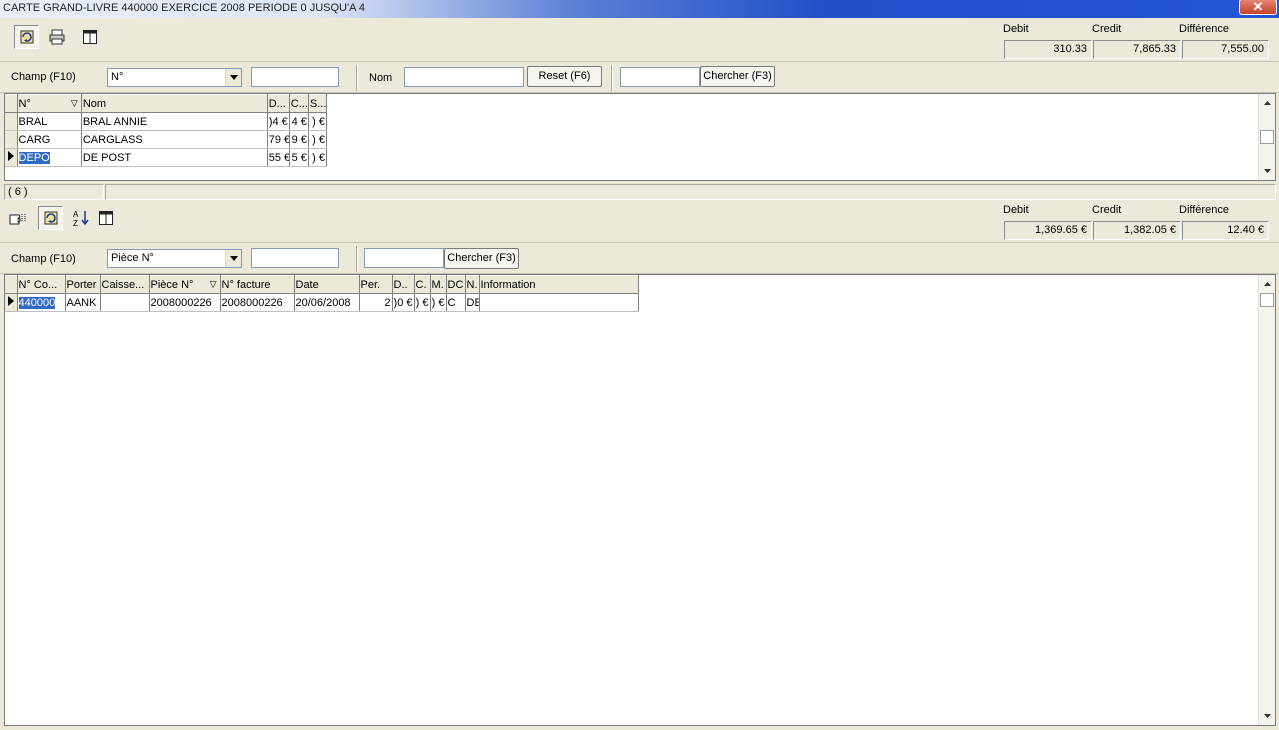  I want to click on cell-invoice: 2008000226, so click(257, 302).